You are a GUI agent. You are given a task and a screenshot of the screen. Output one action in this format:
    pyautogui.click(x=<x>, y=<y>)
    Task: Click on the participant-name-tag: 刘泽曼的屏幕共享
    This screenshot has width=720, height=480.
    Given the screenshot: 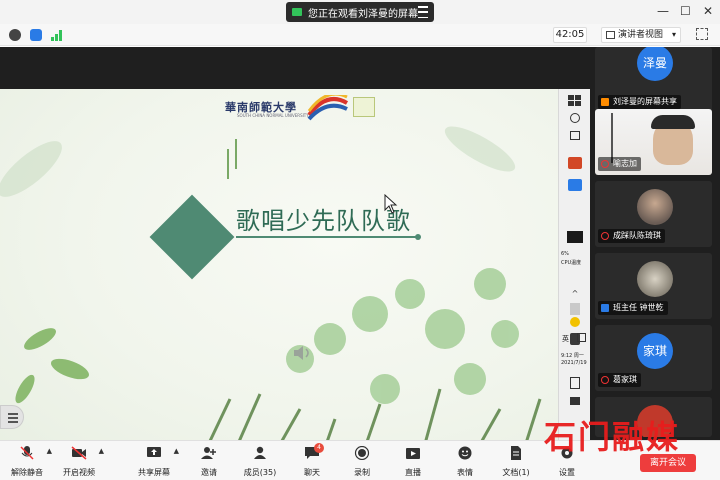 What is the action you would take?
    pyautogui.click(x=639, y=102)
    